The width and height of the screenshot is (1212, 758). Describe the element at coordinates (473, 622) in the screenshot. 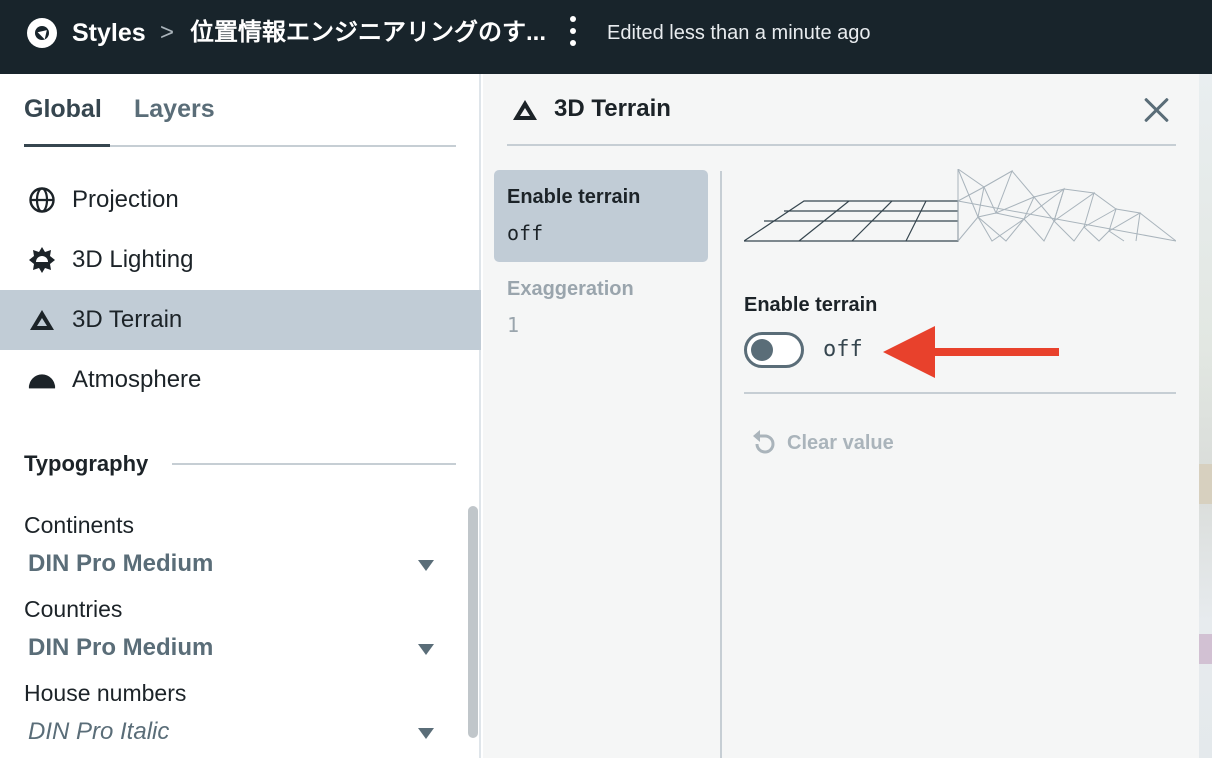

I see `sidebar-scrollbar` at that location.